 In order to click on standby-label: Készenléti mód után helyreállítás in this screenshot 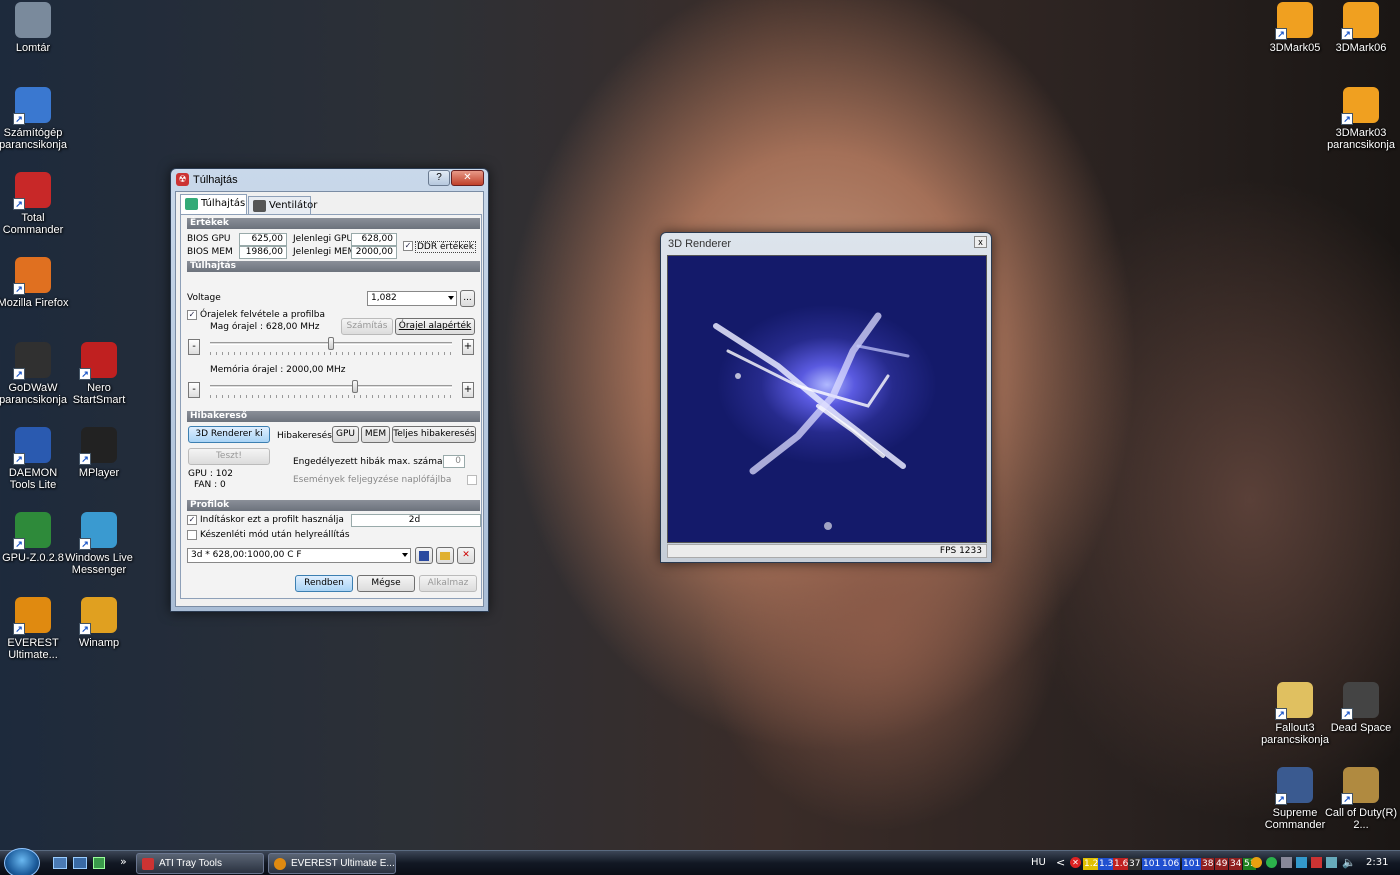, I will do `click(275, 535)`.